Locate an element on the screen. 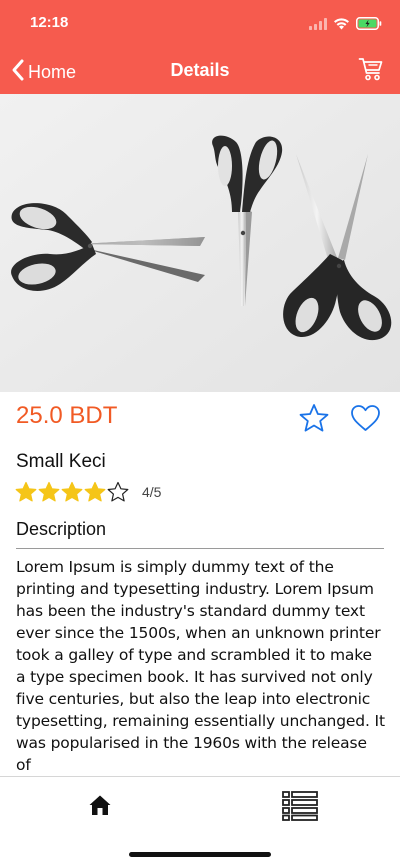 The image size is (400, 866). status-icons is located at coordinates (345, 24).